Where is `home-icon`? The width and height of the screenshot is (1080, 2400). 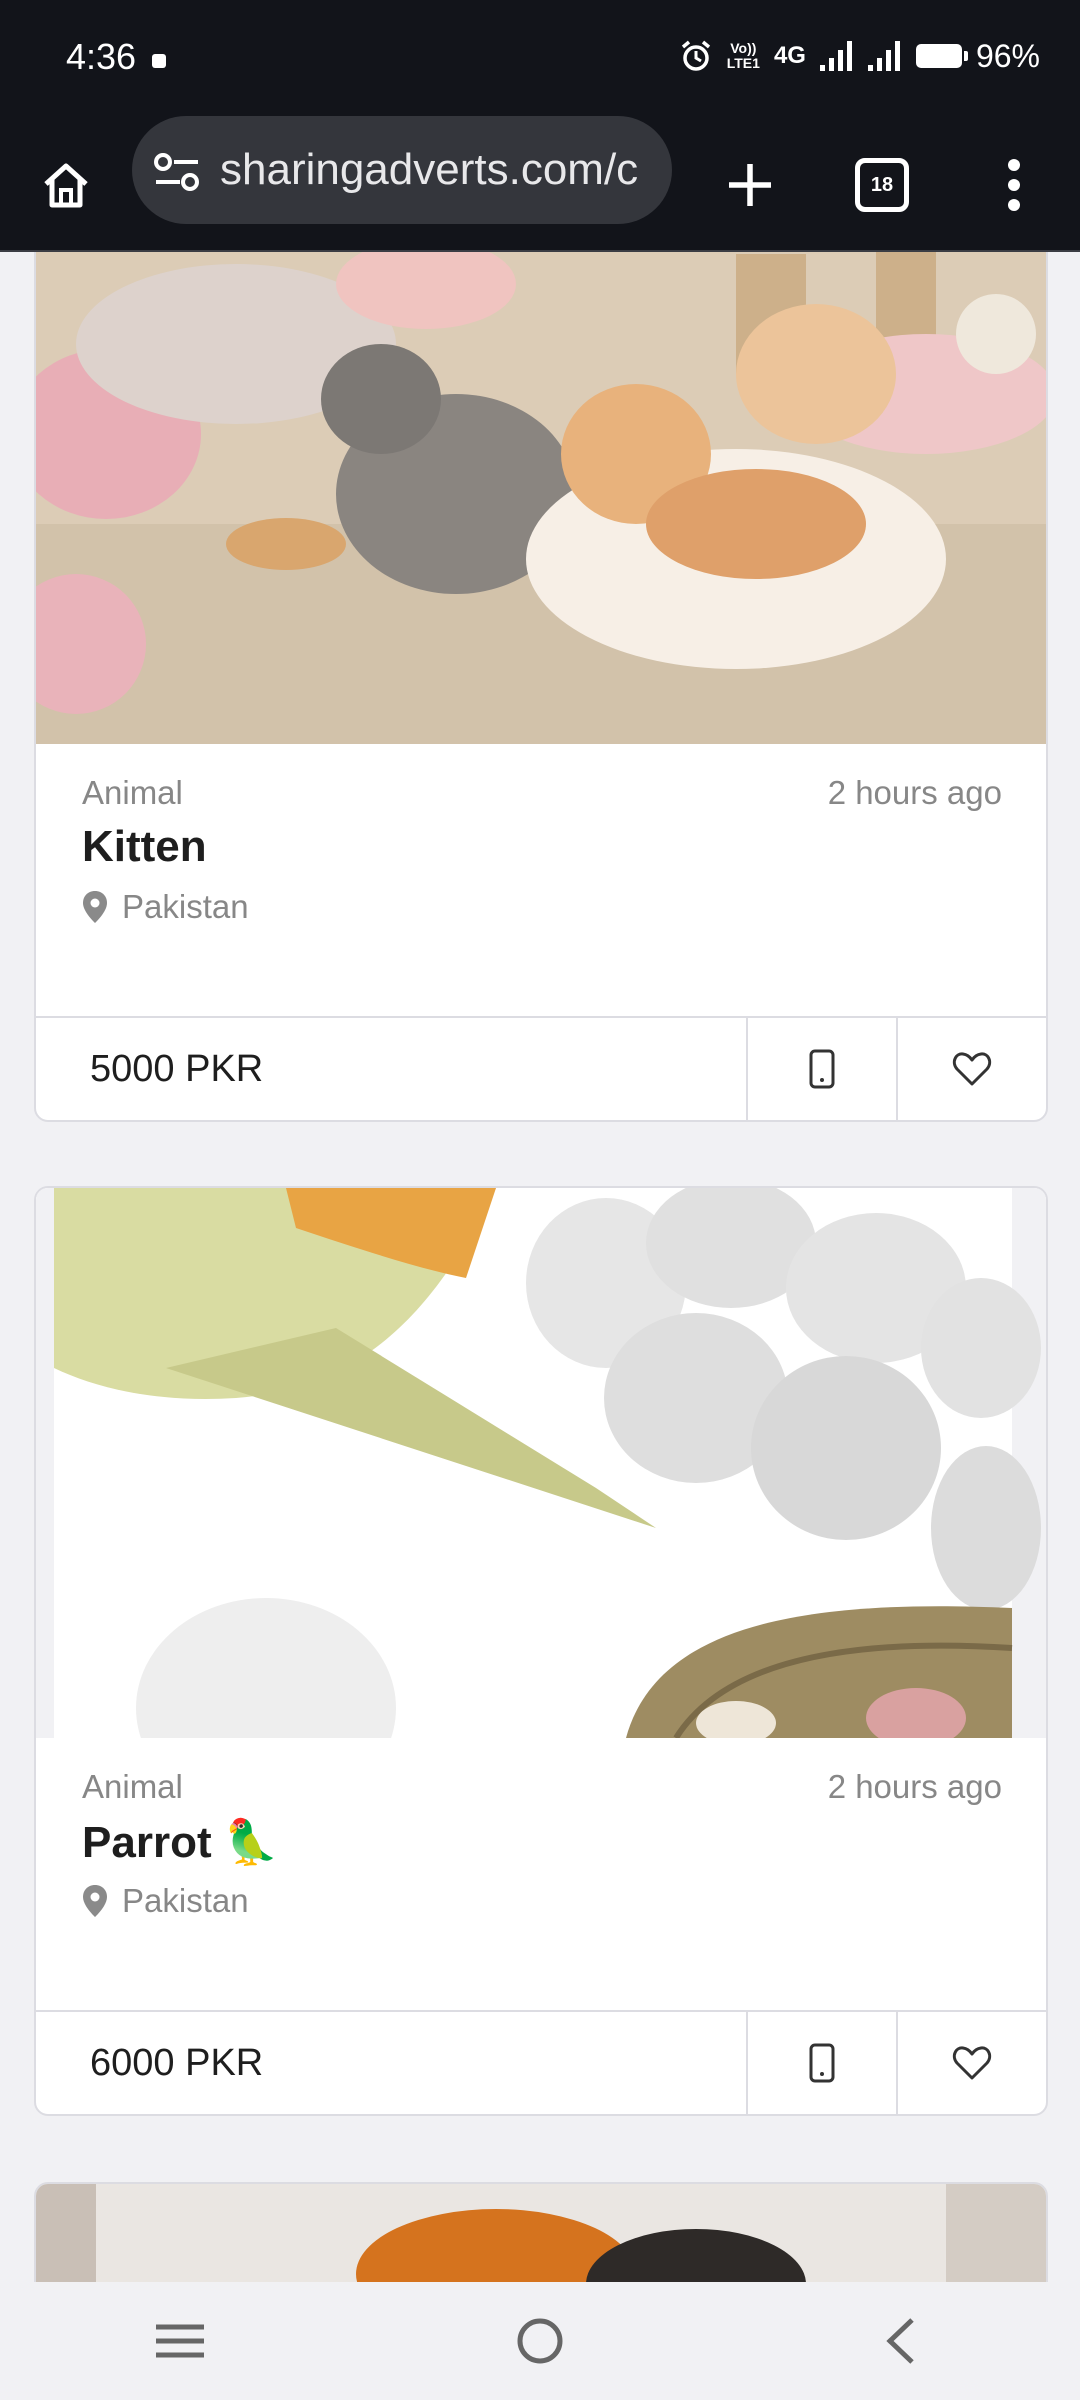
home-icon is located at coordinates (66, 185).